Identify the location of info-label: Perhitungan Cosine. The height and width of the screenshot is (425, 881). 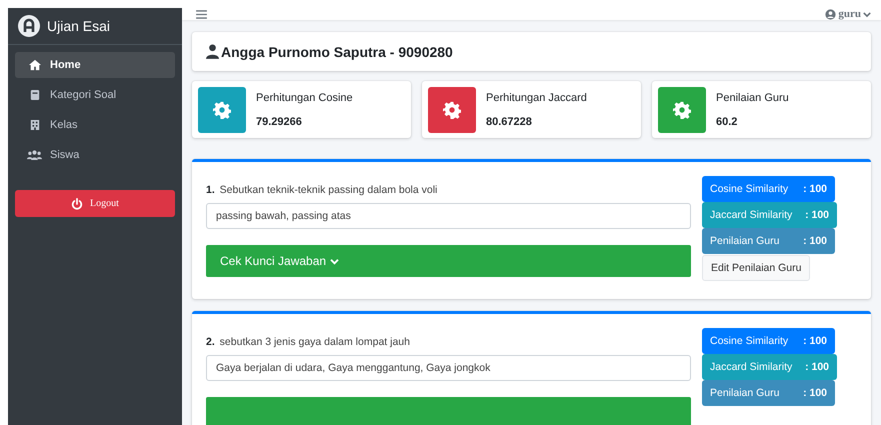
(304, 98).